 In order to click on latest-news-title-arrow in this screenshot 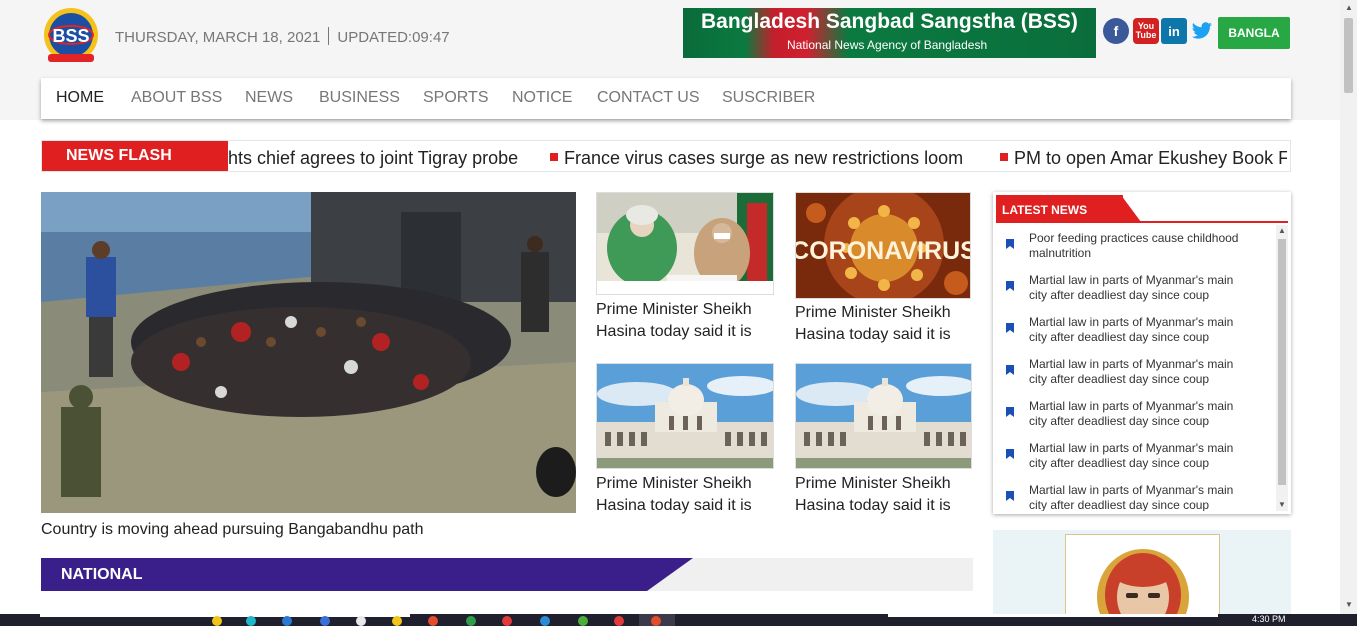, I will do `click(1131, 208)`.